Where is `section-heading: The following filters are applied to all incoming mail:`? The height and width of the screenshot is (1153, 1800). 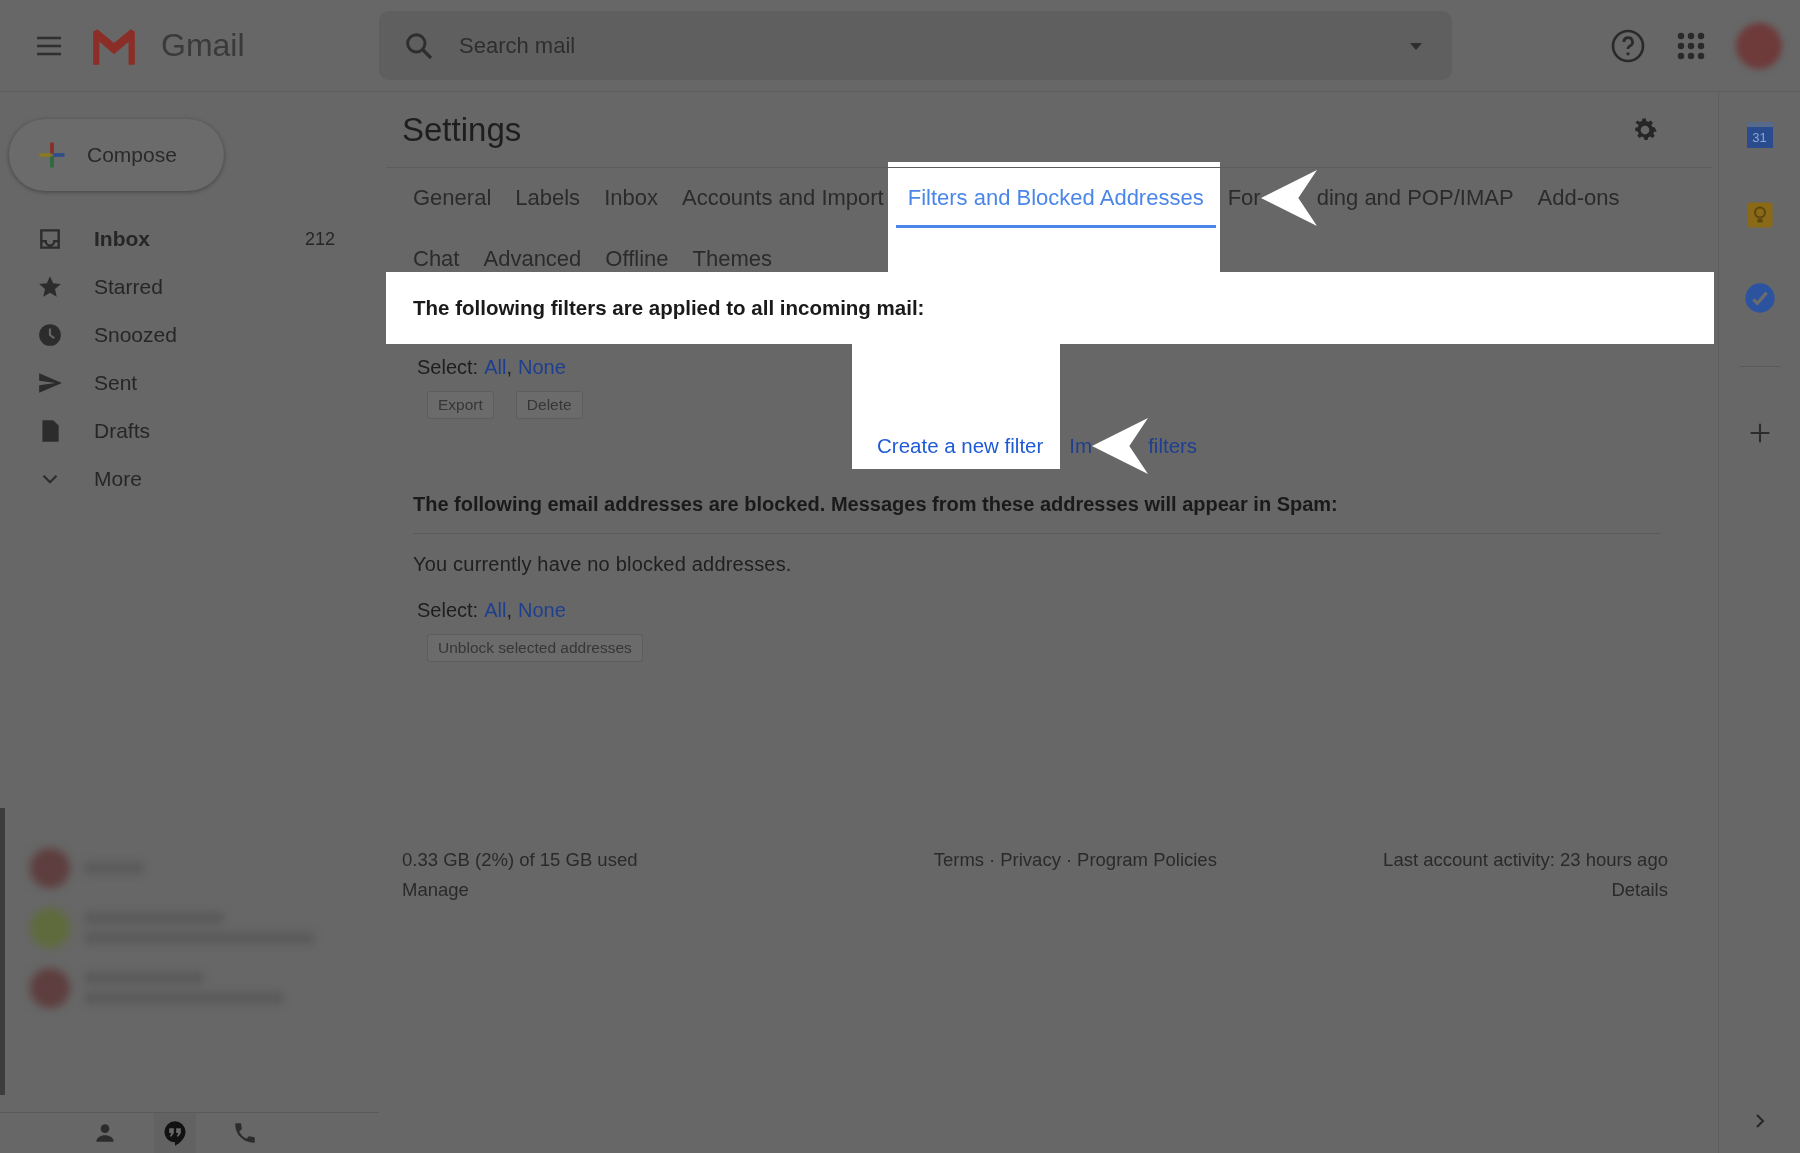
section-heading: The following filters are applied to all incoming mail: is located at coordinates (1050, 308).